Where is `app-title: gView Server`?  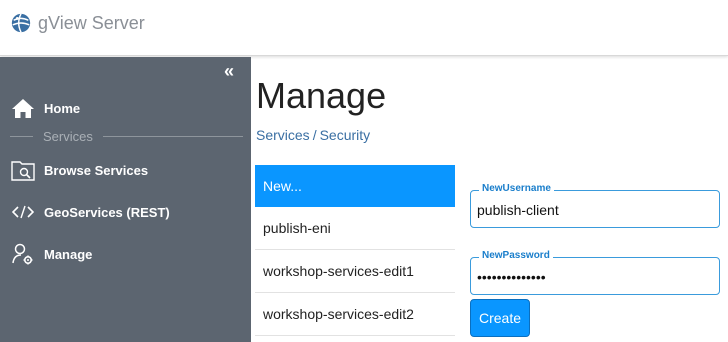 app-title: gView Server is located at coordinates (91, 22).